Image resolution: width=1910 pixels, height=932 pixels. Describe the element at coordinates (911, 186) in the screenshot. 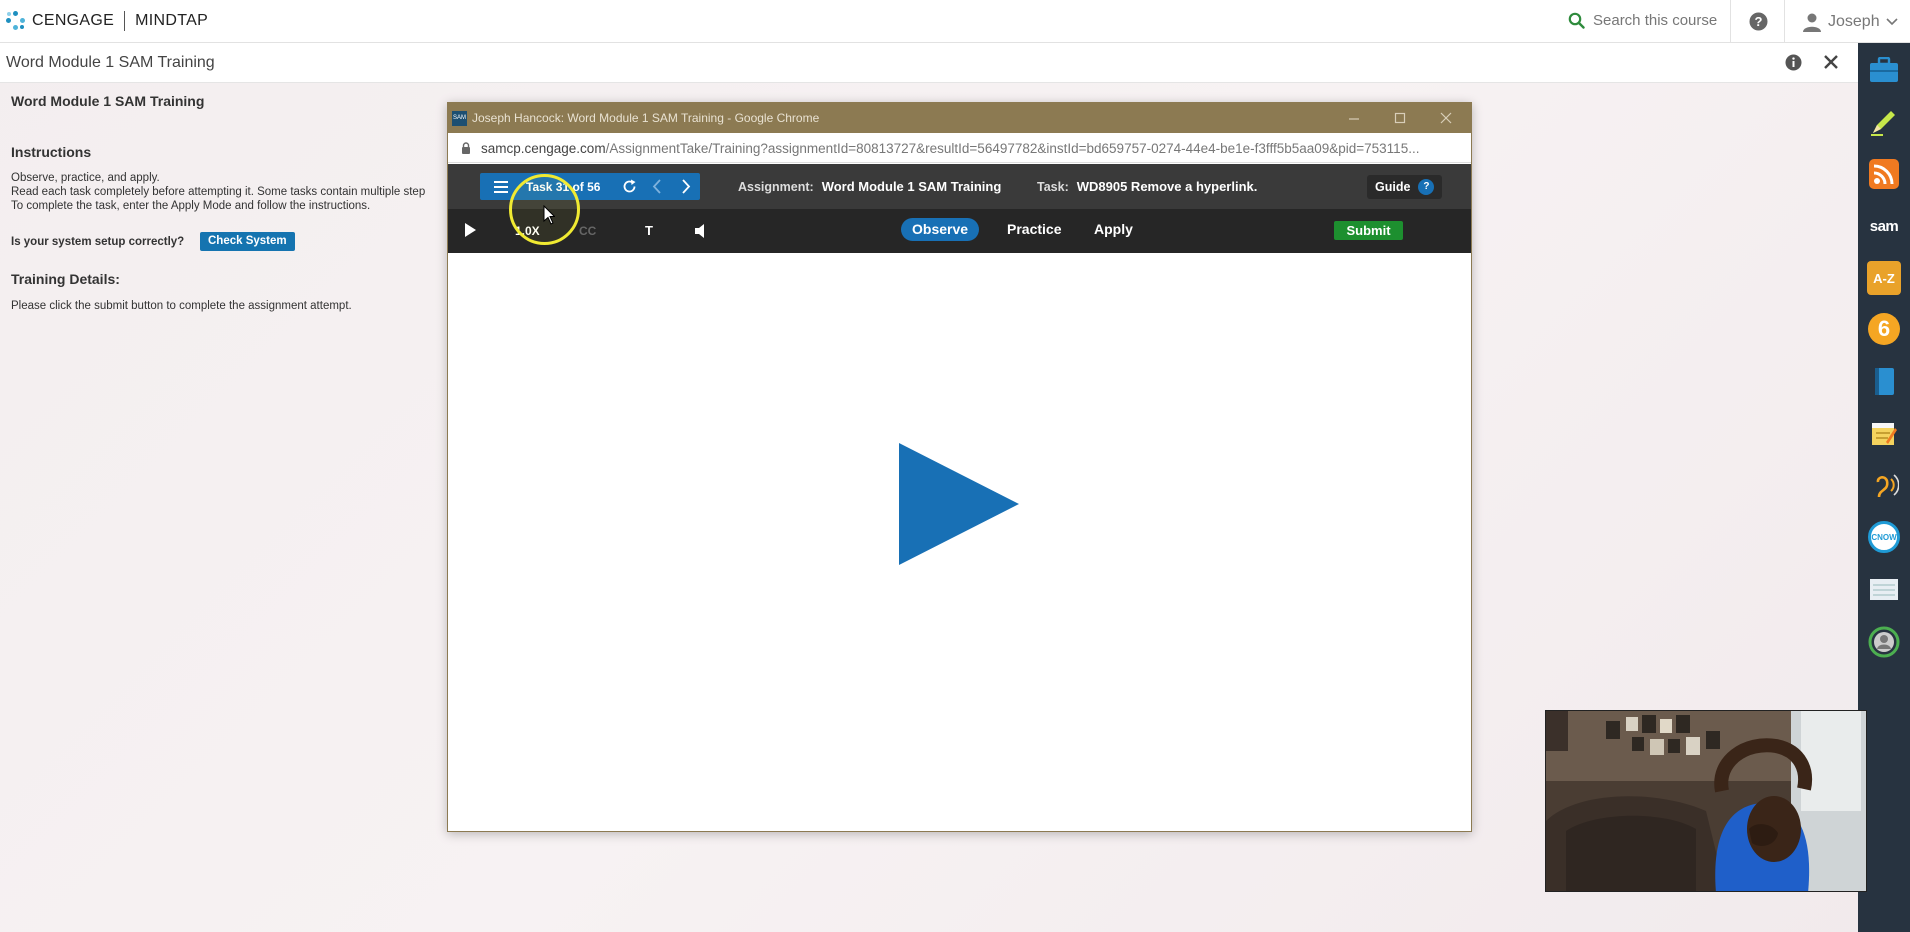

I see `assignment-name: Word Module 1 SAM Training` at that location.